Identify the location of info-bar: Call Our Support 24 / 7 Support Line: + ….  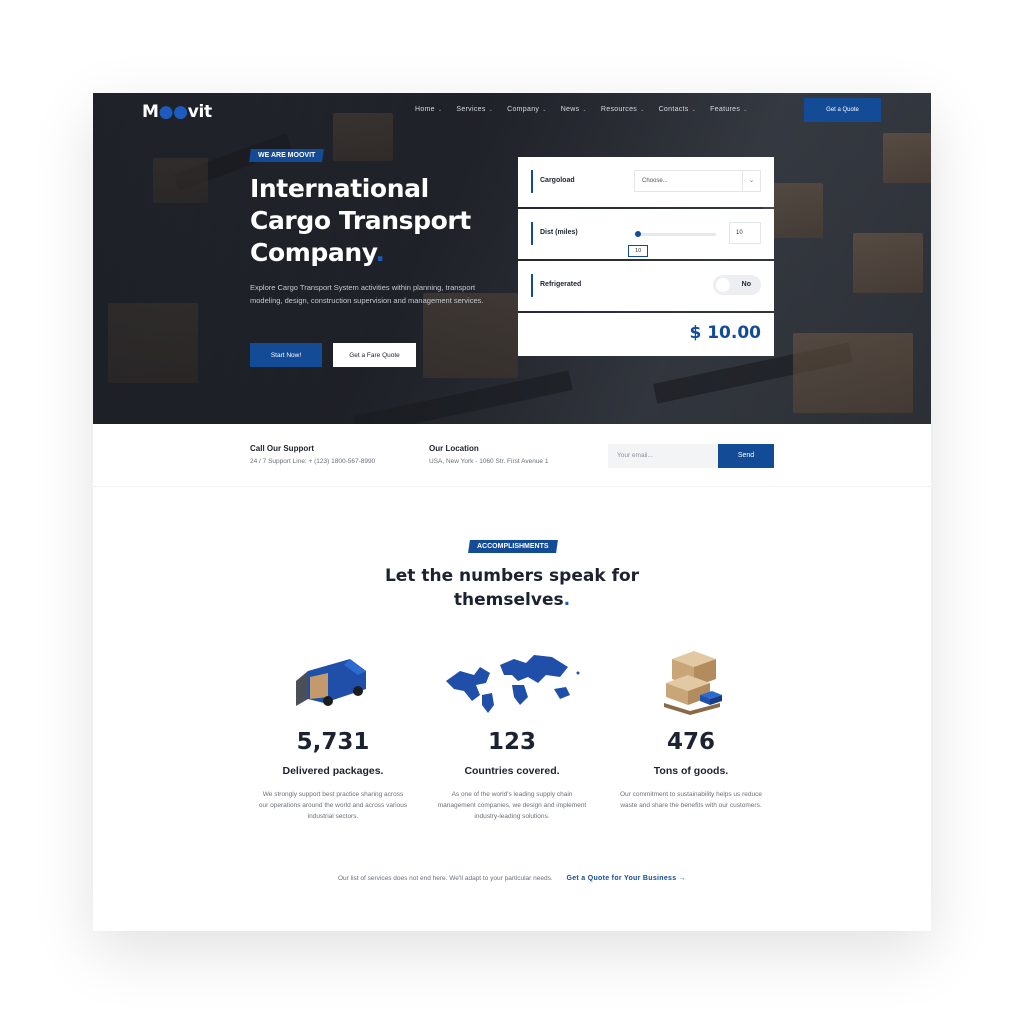
(512, 455).